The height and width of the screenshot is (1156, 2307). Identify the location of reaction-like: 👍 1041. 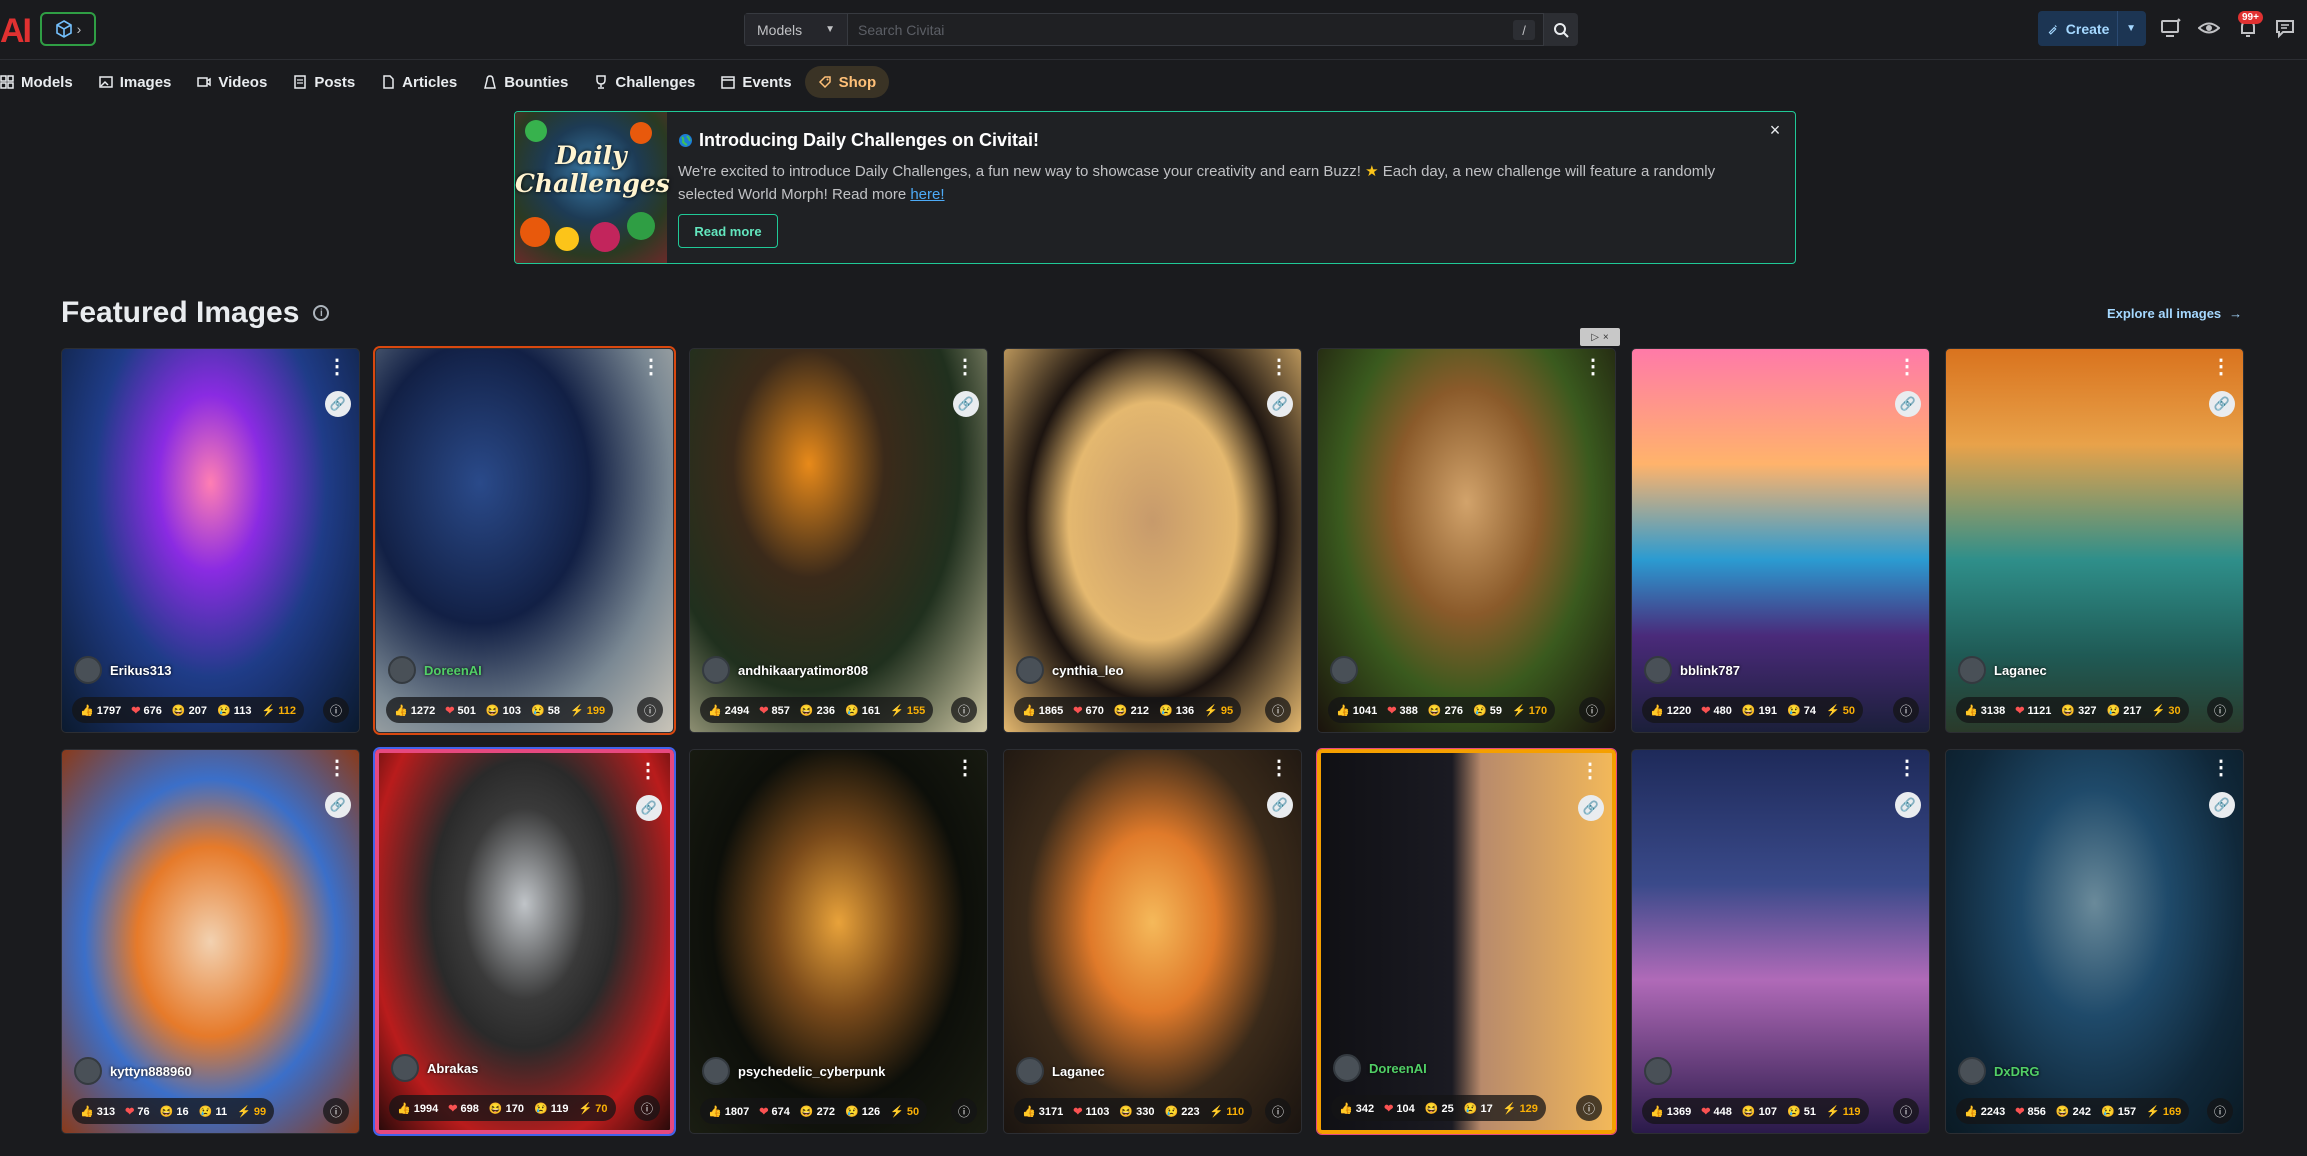
(1356, 710).